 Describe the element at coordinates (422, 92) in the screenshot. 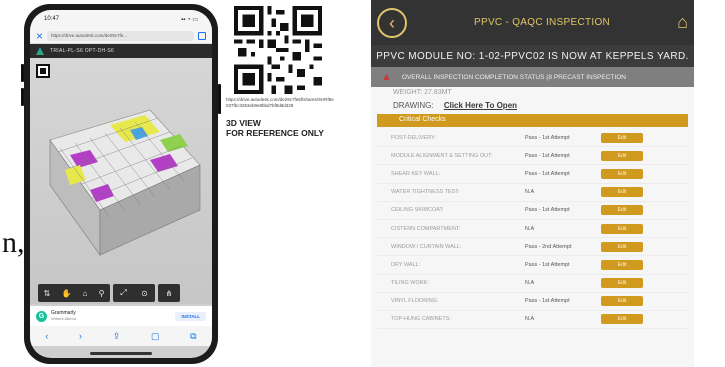

I see `weight-text: WEIGHT: 27.83MT` at that location.